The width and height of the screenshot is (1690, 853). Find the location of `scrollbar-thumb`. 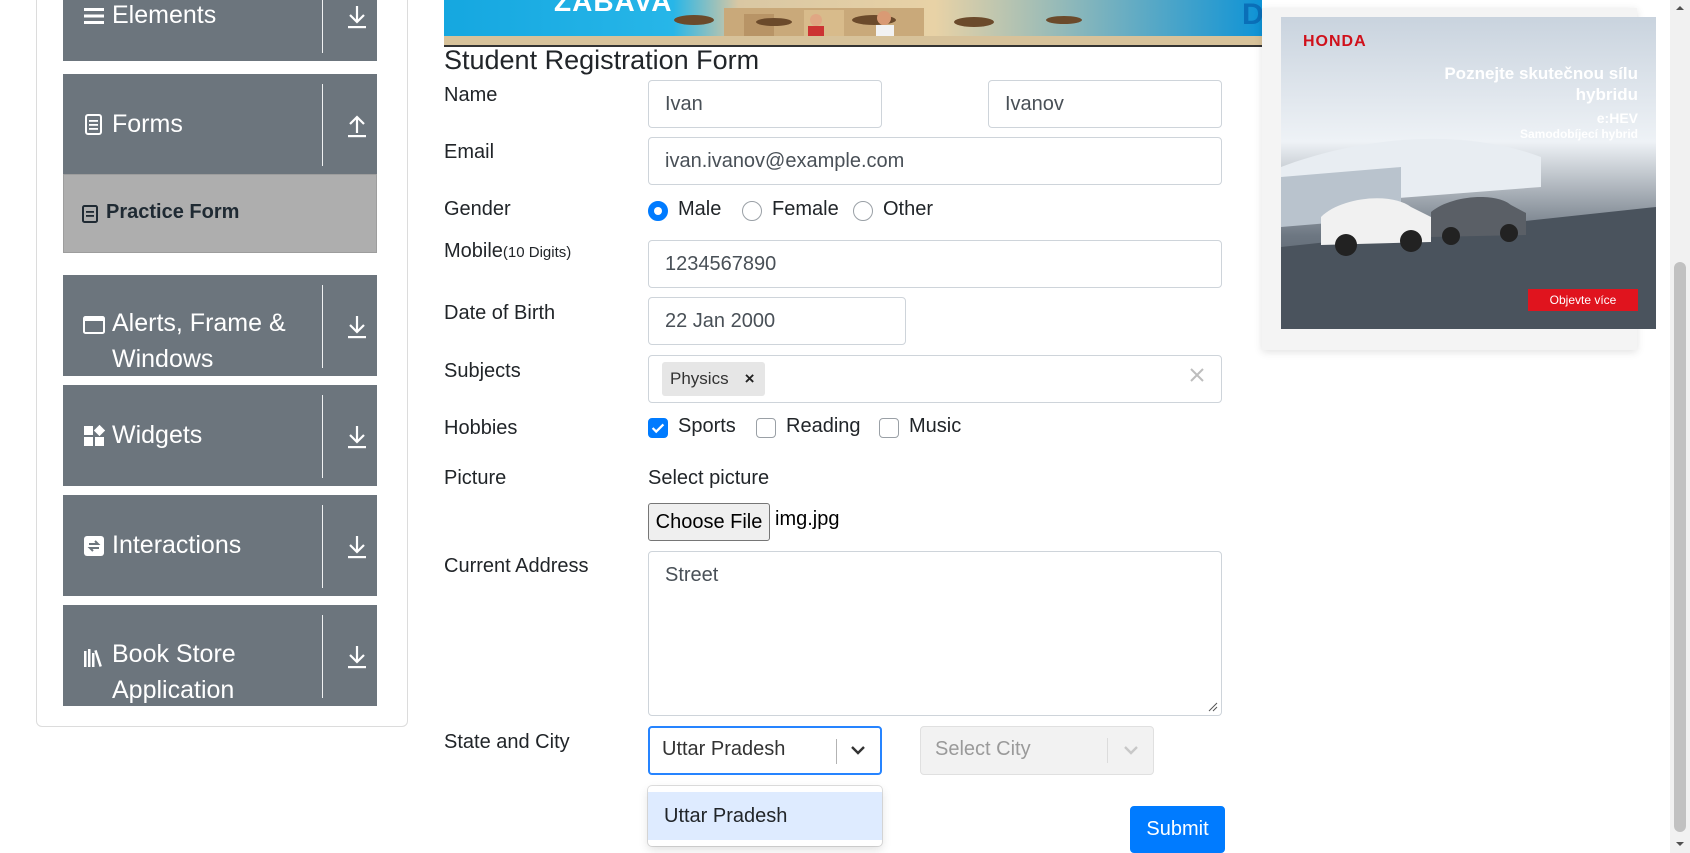

scrollbar-thumb is located at coordinates (1680, 547).